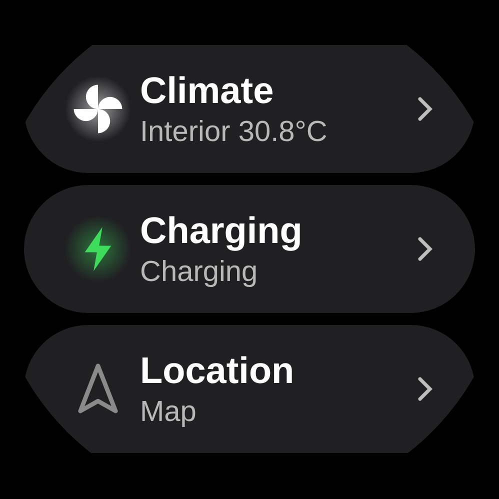 The width and height of the screenshot is (499, 499). What do you see at coordinates (98, 109) in the screenshot?
I see `fan-icon` at bounding box center [98, 109].